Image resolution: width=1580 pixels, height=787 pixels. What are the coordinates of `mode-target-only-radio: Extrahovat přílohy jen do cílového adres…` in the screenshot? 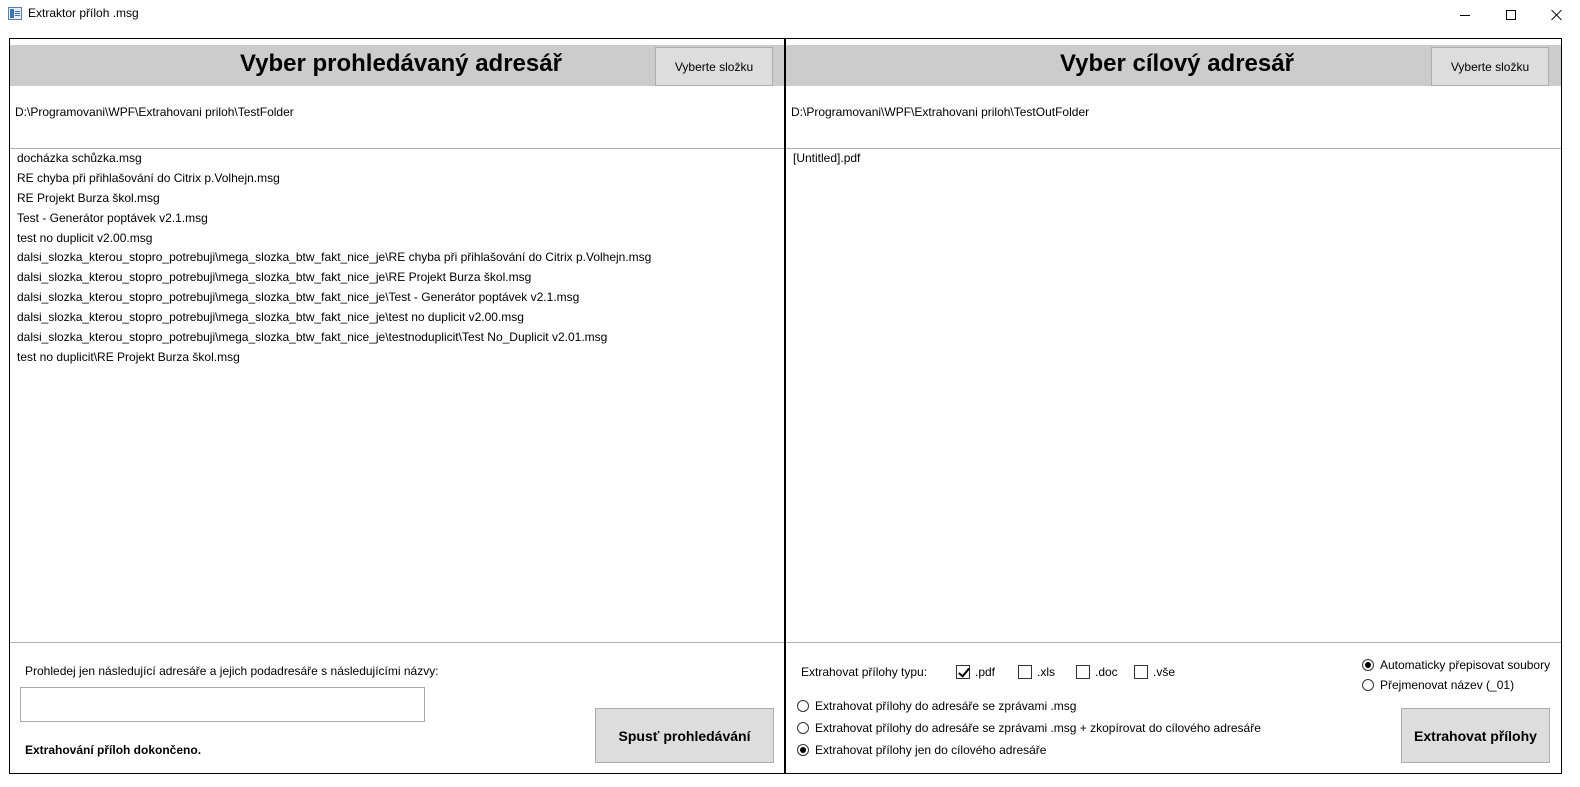 It's located at (921, 750).